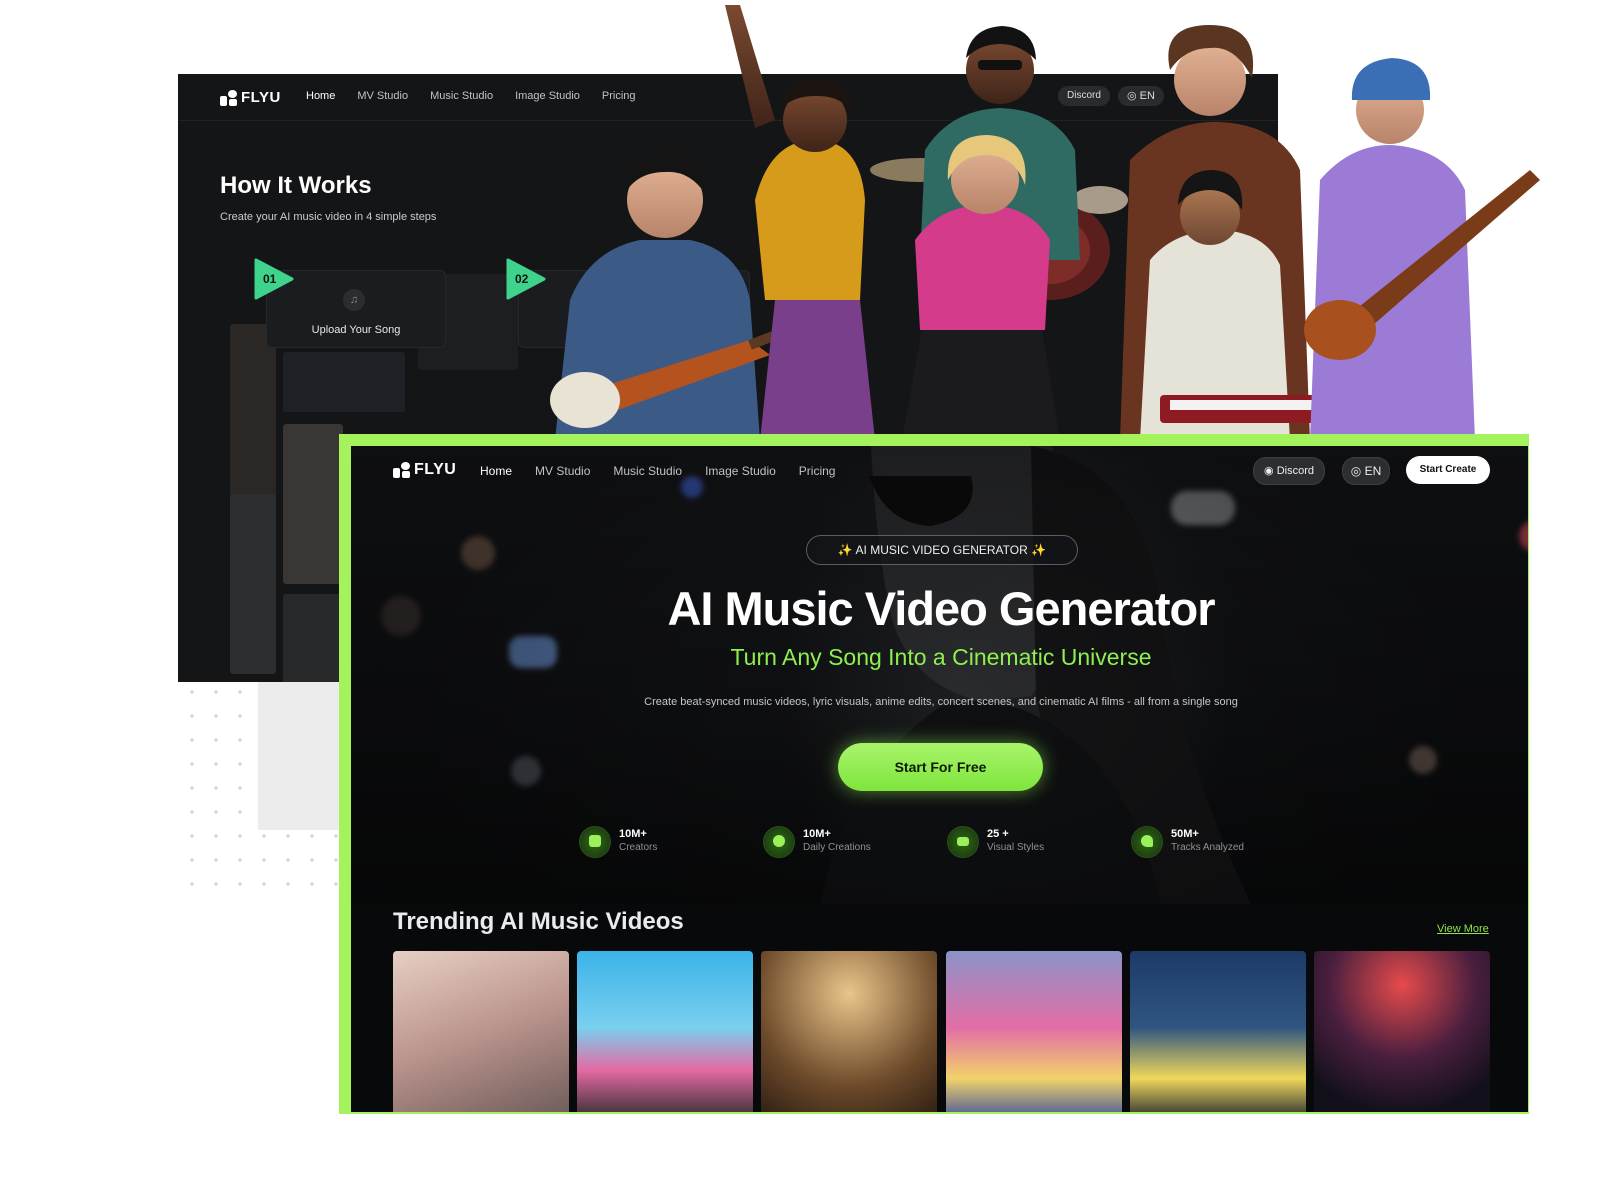 The width and height of the screenshot is (1600, 1200). I want to click on hero-badge-text: AI MUSIC VIDEO GENERATOR, so click(941, 550).